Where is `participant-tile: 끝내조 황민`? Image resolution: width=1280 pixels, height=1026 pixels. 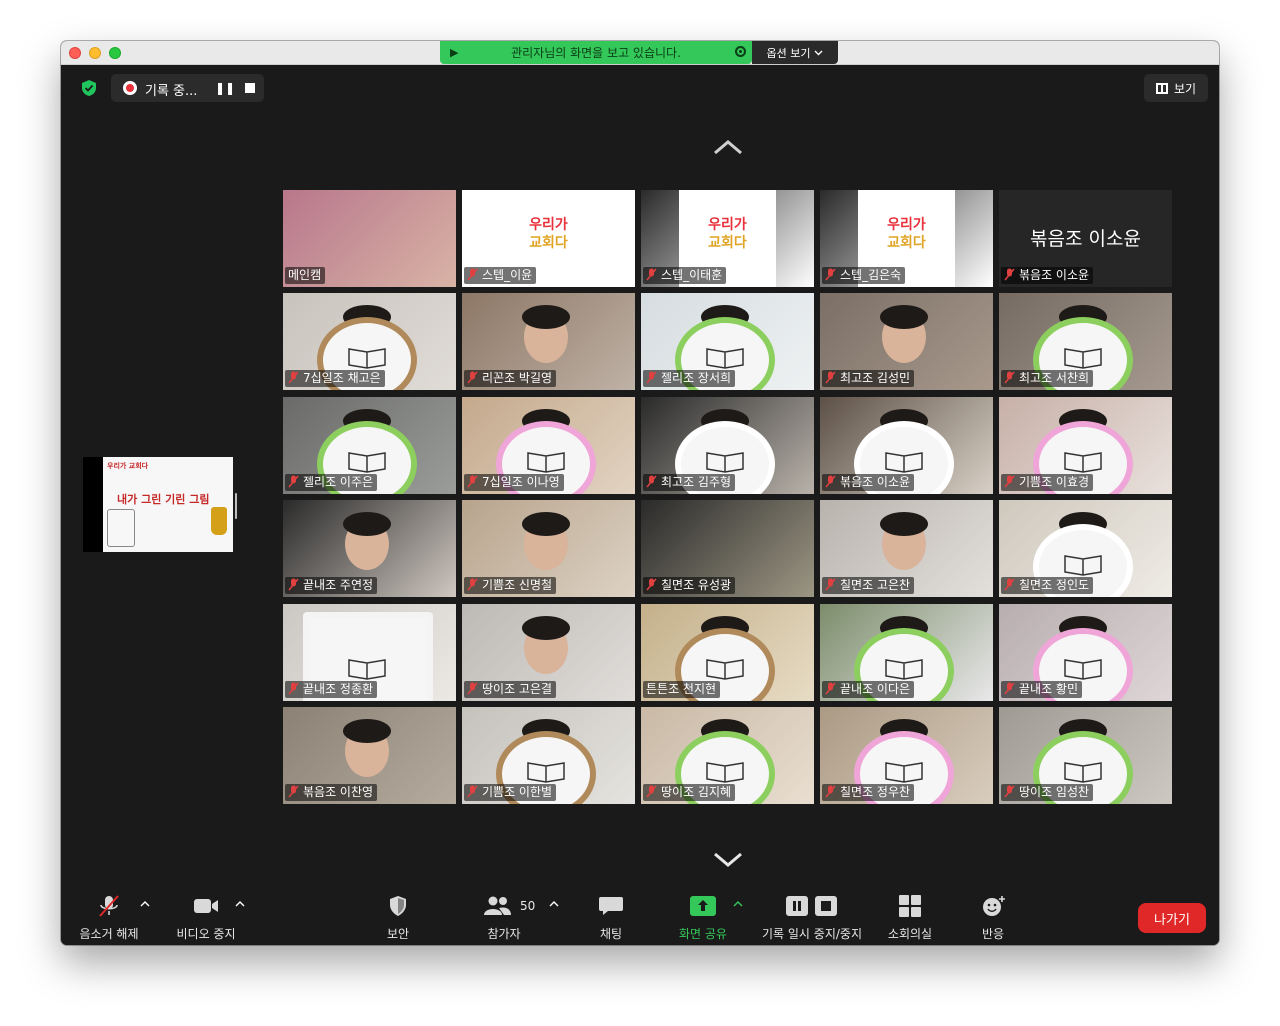 participant-tile: 끝내조 황민 is located at coordinates (1085, 652).